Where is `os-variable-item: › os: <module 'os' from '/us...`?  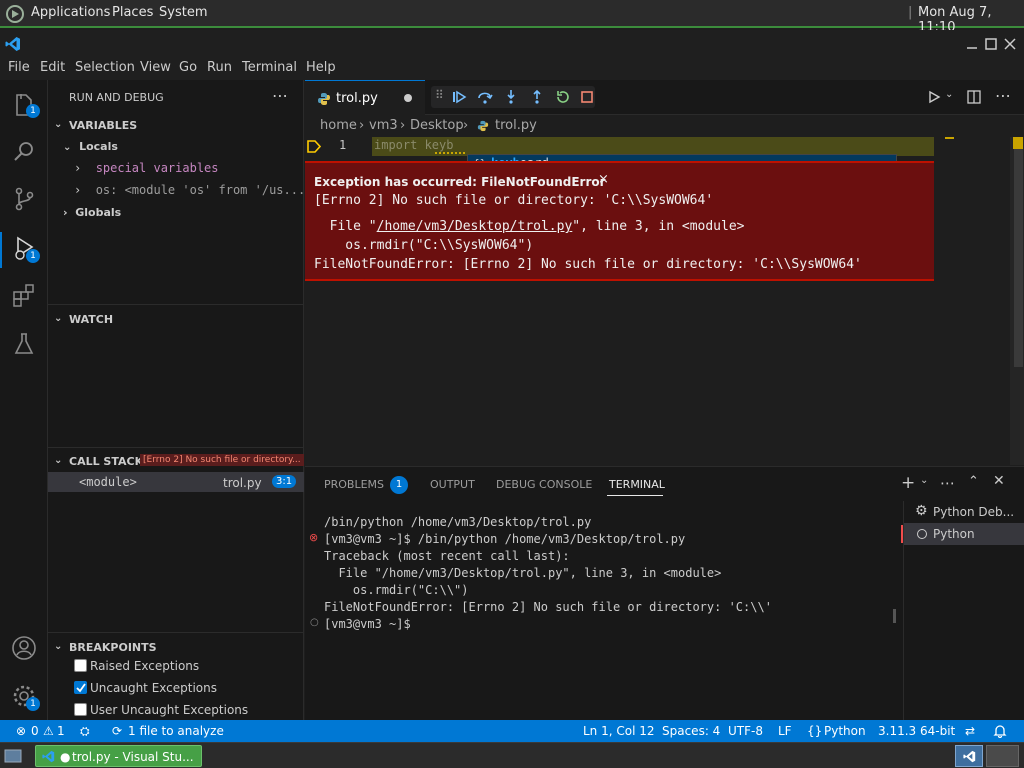
os-variable-item: › os: <module 'os' from '/us... is located at coordinates (189, 190).